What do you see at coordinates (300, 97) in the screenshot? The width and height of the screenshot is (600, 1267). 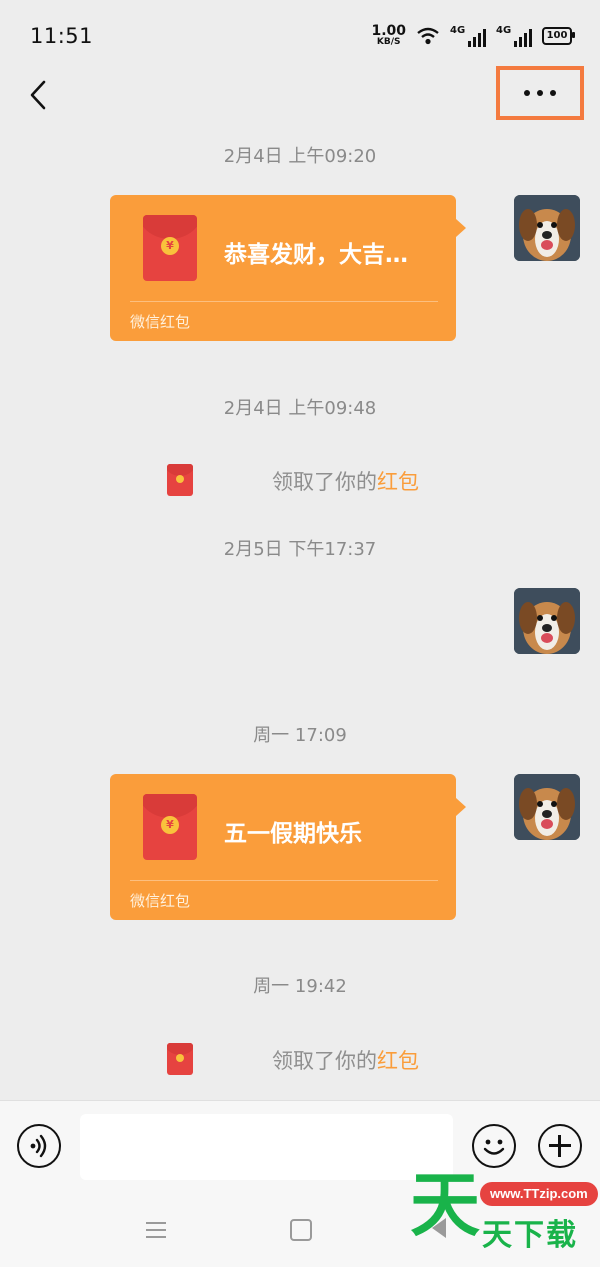 I see `chat-header` at bounding box center [300, 97].